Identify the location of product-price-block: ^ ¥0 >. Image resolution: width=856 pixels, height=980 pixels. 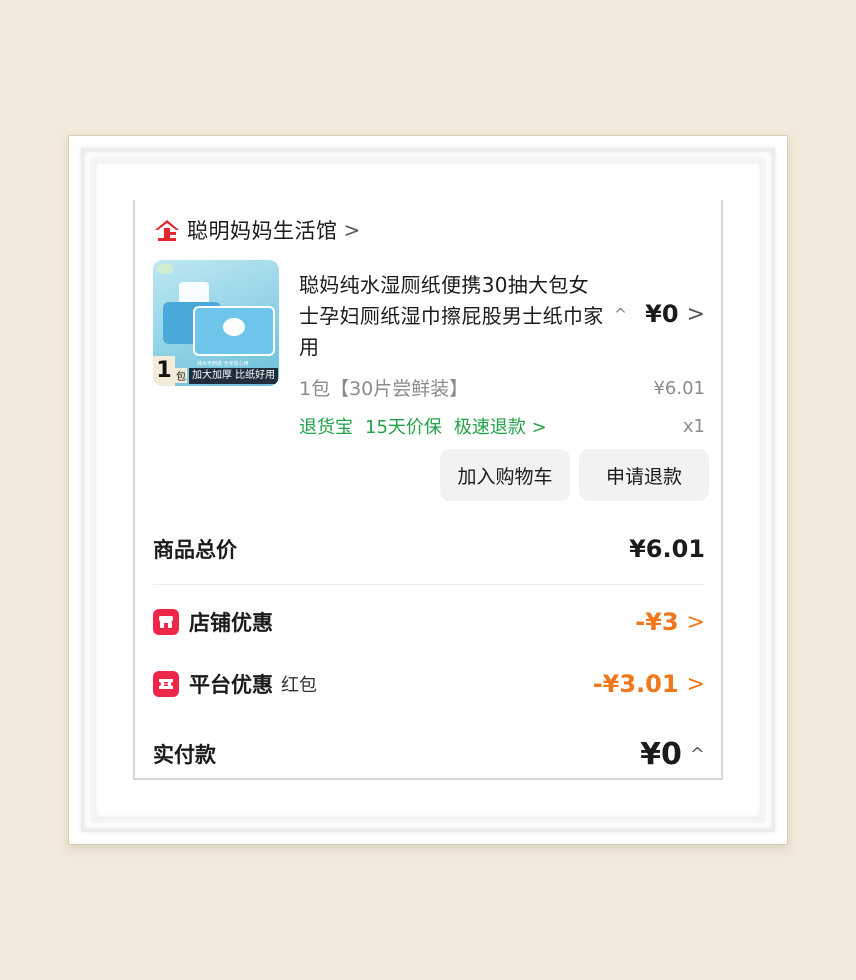
(659, 314).